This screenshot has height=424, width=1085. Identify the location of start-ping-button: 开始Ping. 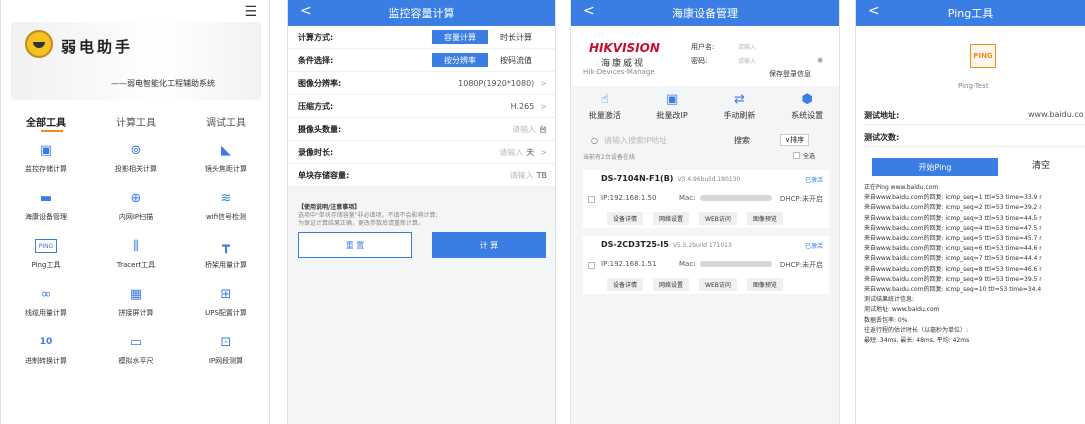
(935, 167).